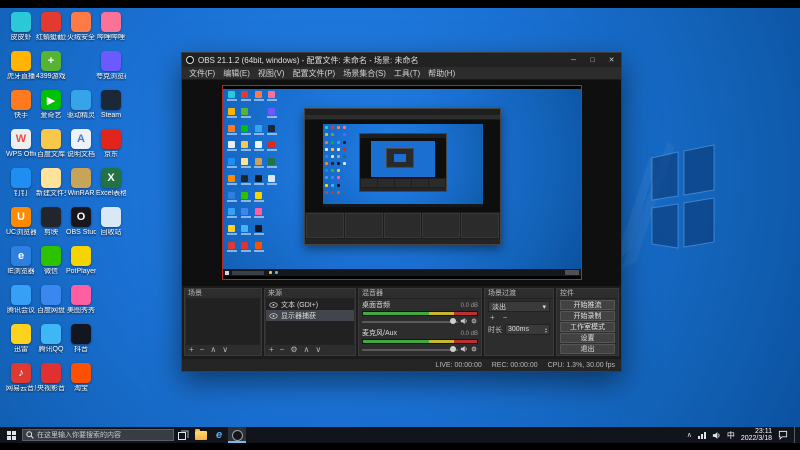 The image size is (800, 450). What do you see at coordinates (51, 187) in the screenshot?
I see `desktop-icon: 新建文件夹` at bounding box center [51, 187].